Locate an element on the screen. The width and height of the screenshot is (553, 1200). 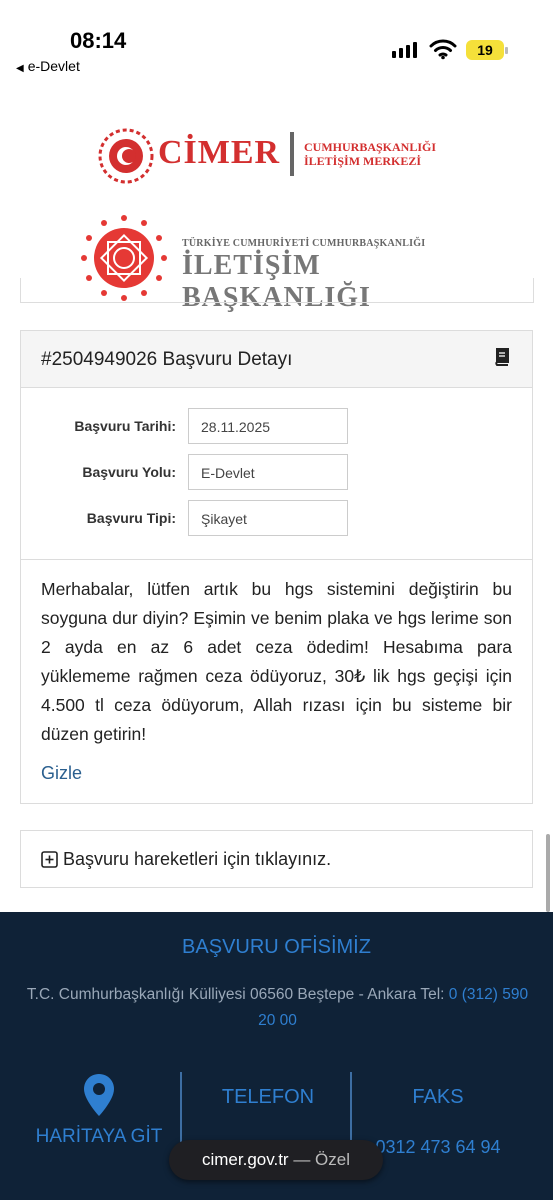
cimer-logo: CİMER CUMHURBAŞKANLIĞI İLETİŞİM MERKEZİ is located at coordinates (286, 156).